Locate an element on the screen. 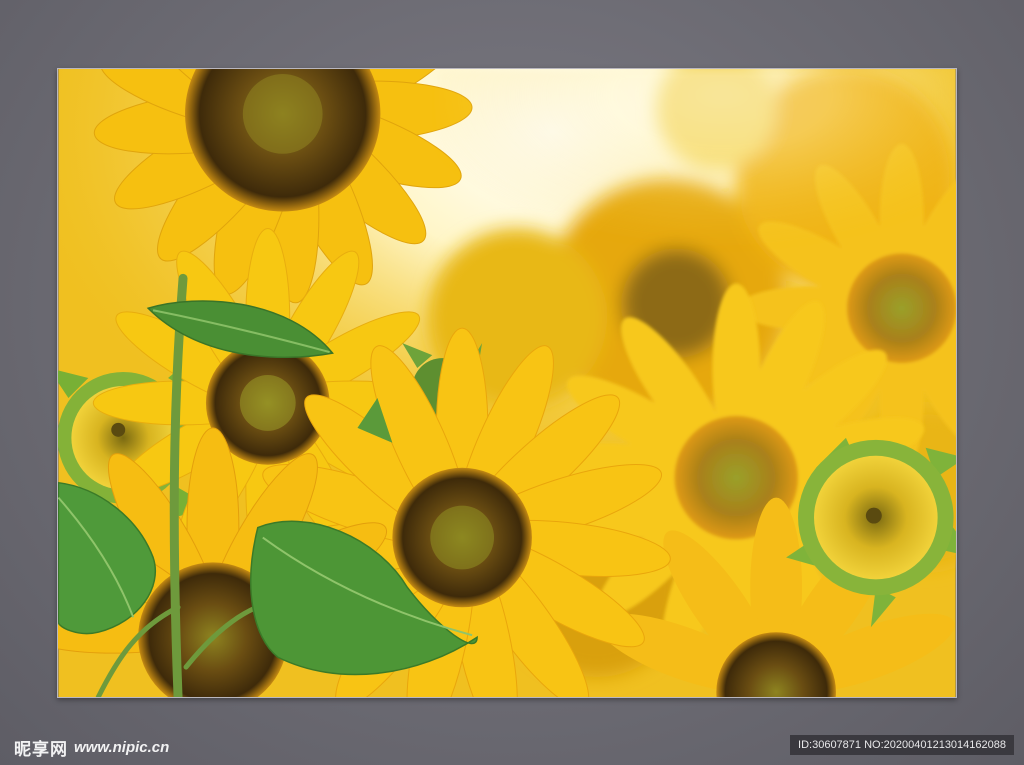 This screenshot has width=1024, height=765. watermark-logo: 昵享网 www.nipic.cn is located at coordinates (91, 747).